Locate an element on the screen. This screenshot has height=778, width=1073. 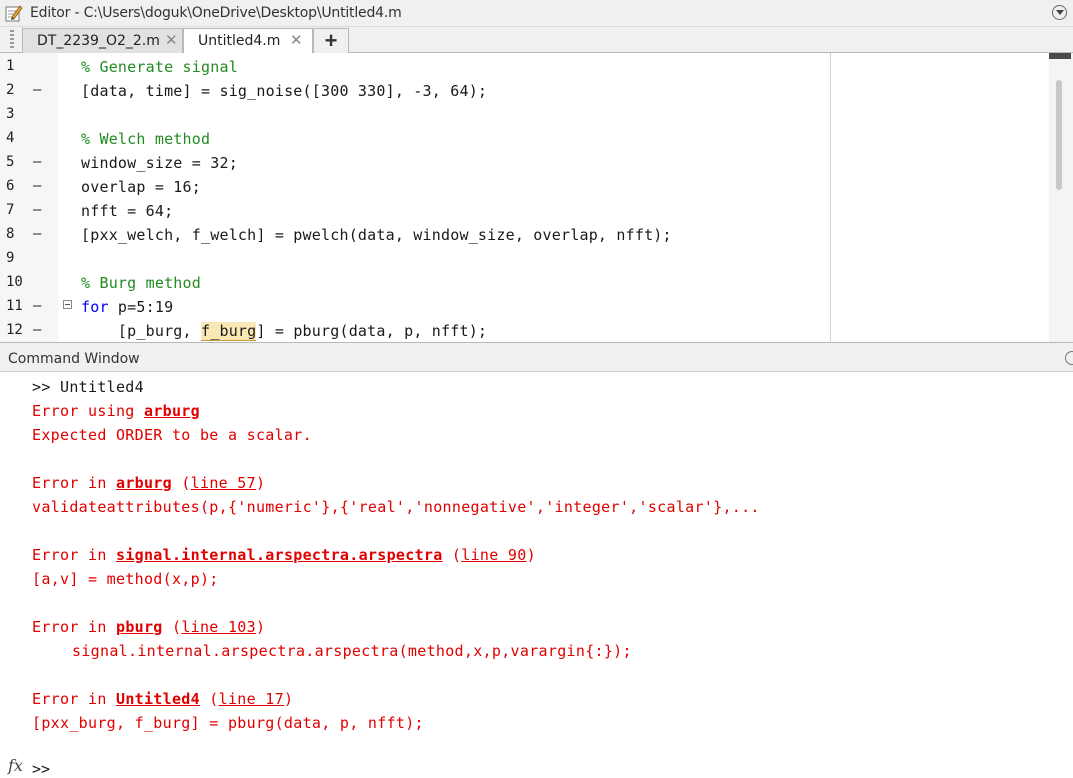
code-line: 3 is located at coordinates (520, 114).